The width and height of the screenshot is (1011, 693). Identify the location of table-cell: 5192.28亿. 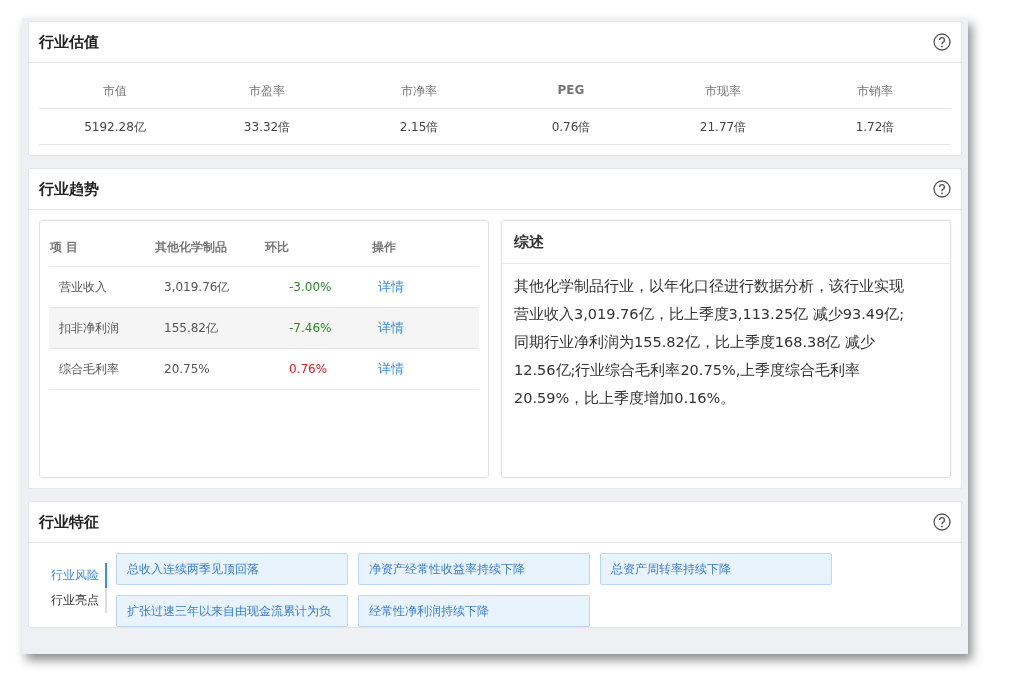
(115, 127).